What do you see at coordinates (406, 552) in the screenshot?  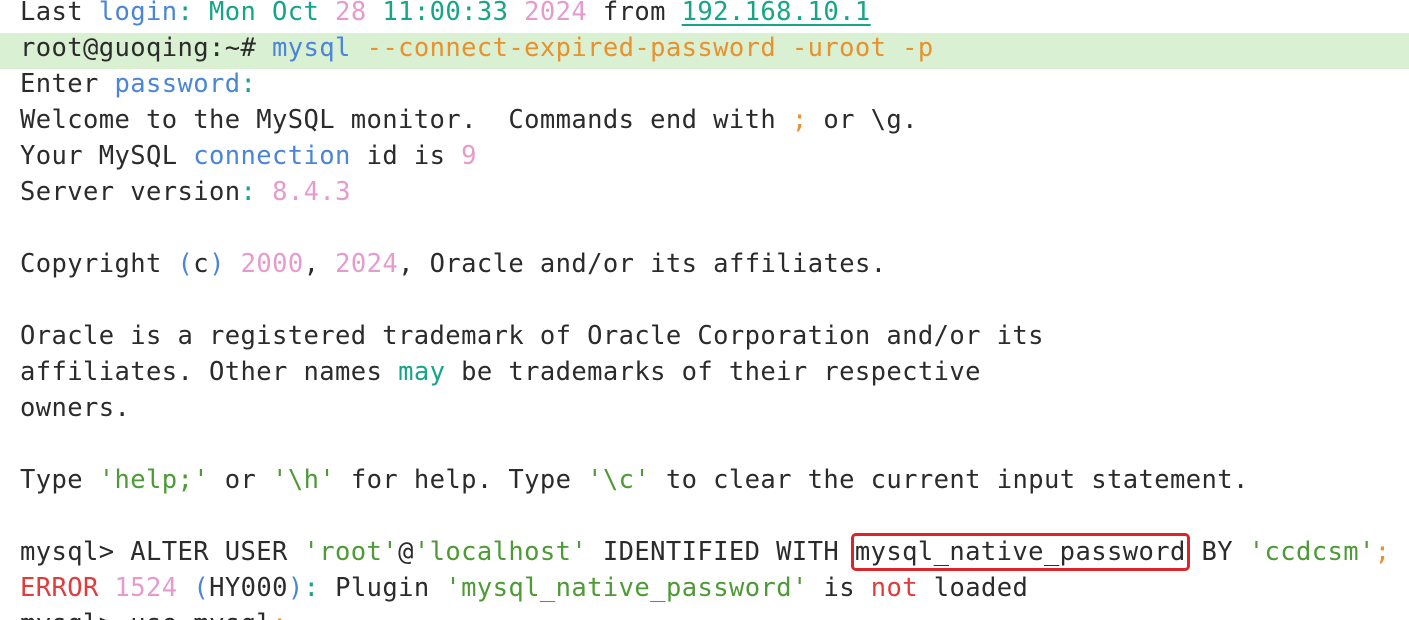 I see `terminal-text: @` at bounding box center [406, 552].